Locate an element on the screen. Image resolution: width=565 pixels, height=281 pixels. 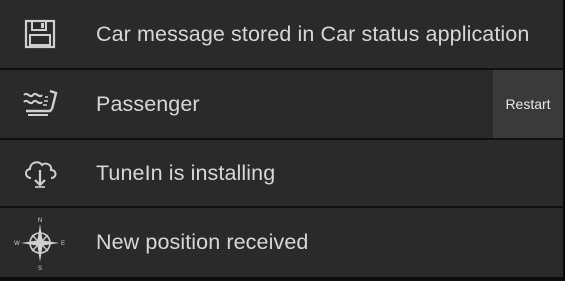
cloud-download-icon is located at coordinates (40, 173).